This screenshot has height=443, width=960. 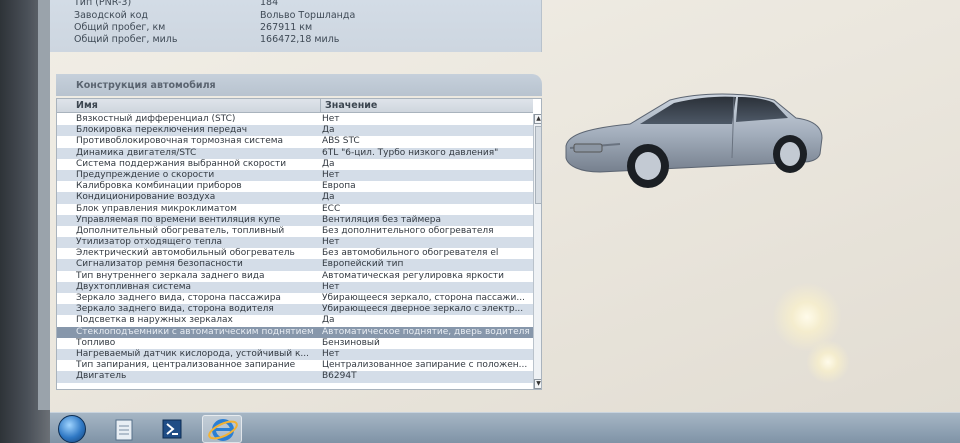 What do you see at coordinates (101, 376) in the screenshot?
I see `cell-name: Двигатель` at bounding box center [101, 376].